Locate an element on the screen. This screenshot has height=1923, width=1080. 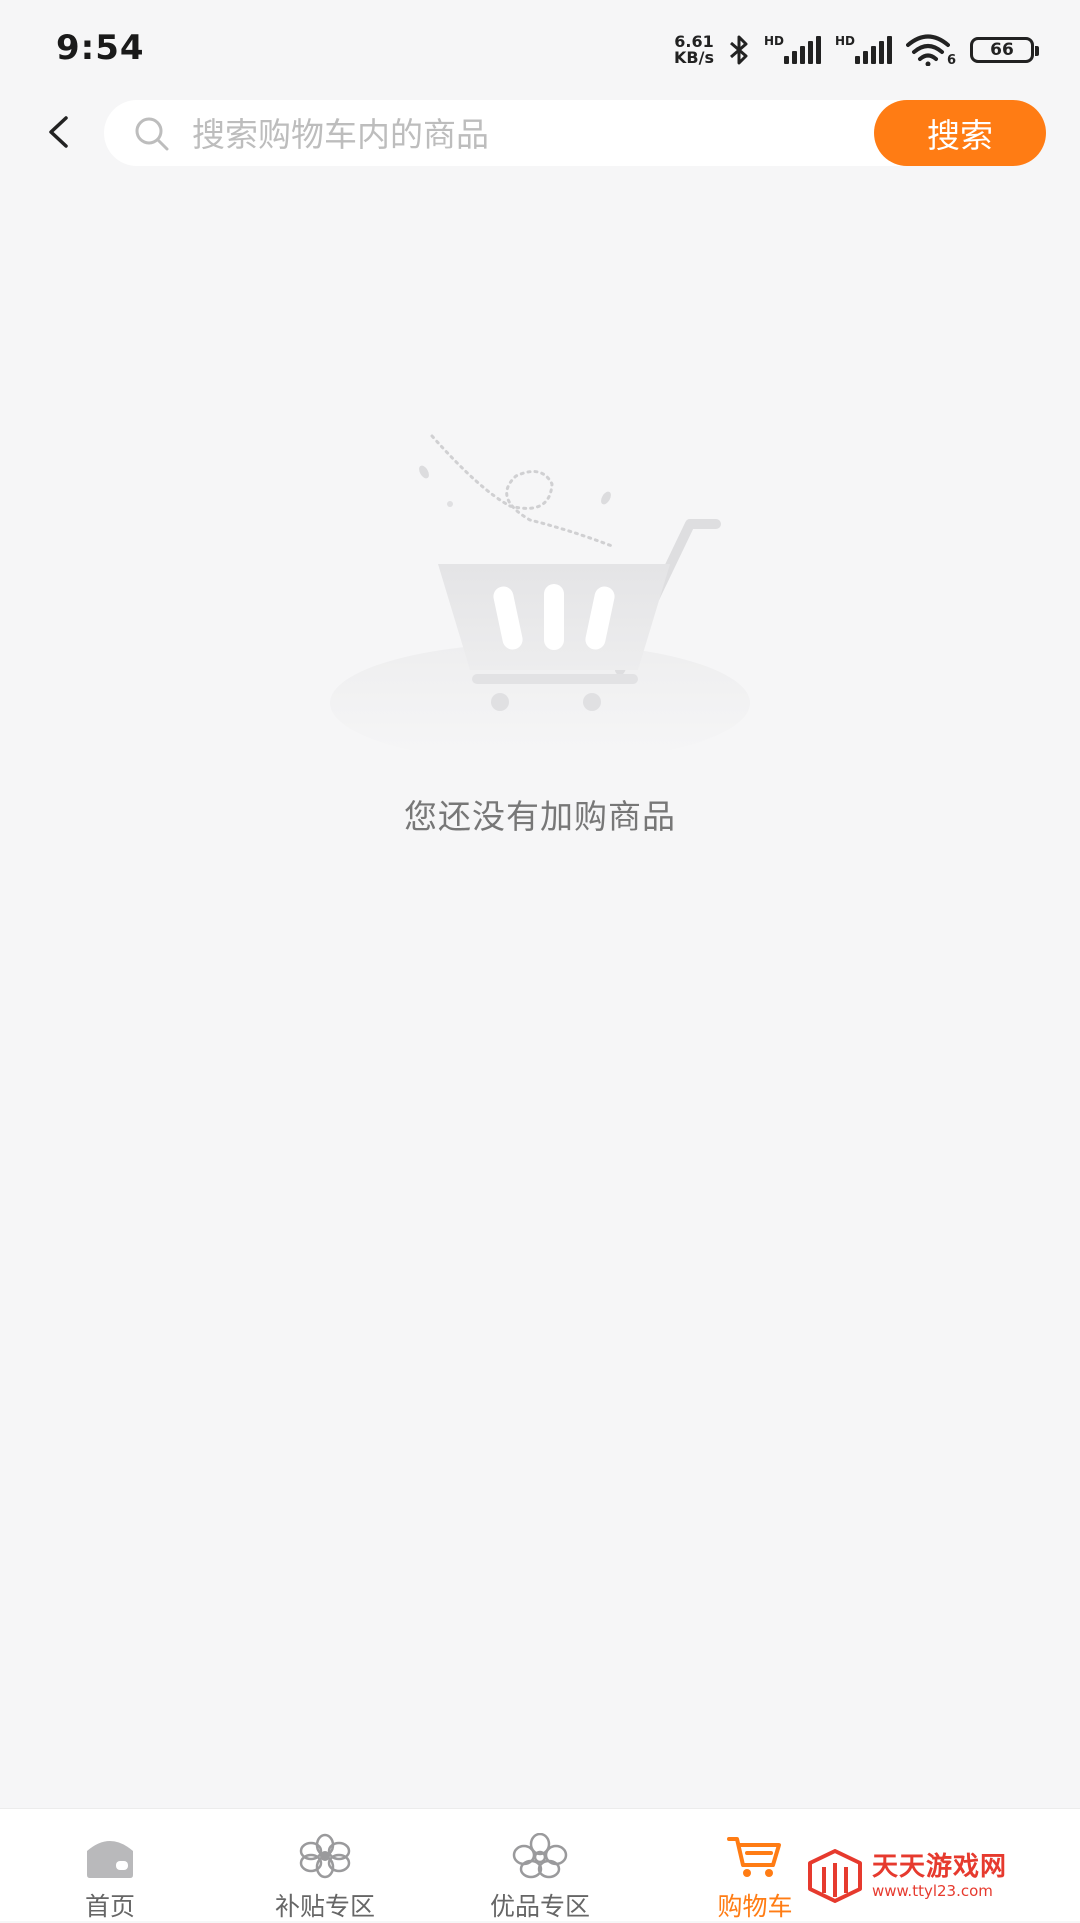
tab-subsidy: 补贴专区 is located at coordinates (325, 1865).